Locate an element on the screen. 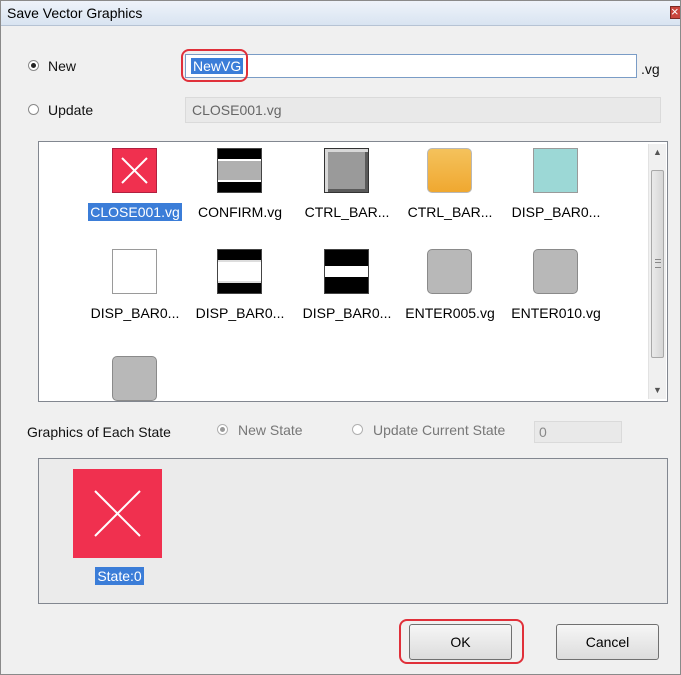  graphic-label: CLOSE001.vg is located at coordinates (135, 212).